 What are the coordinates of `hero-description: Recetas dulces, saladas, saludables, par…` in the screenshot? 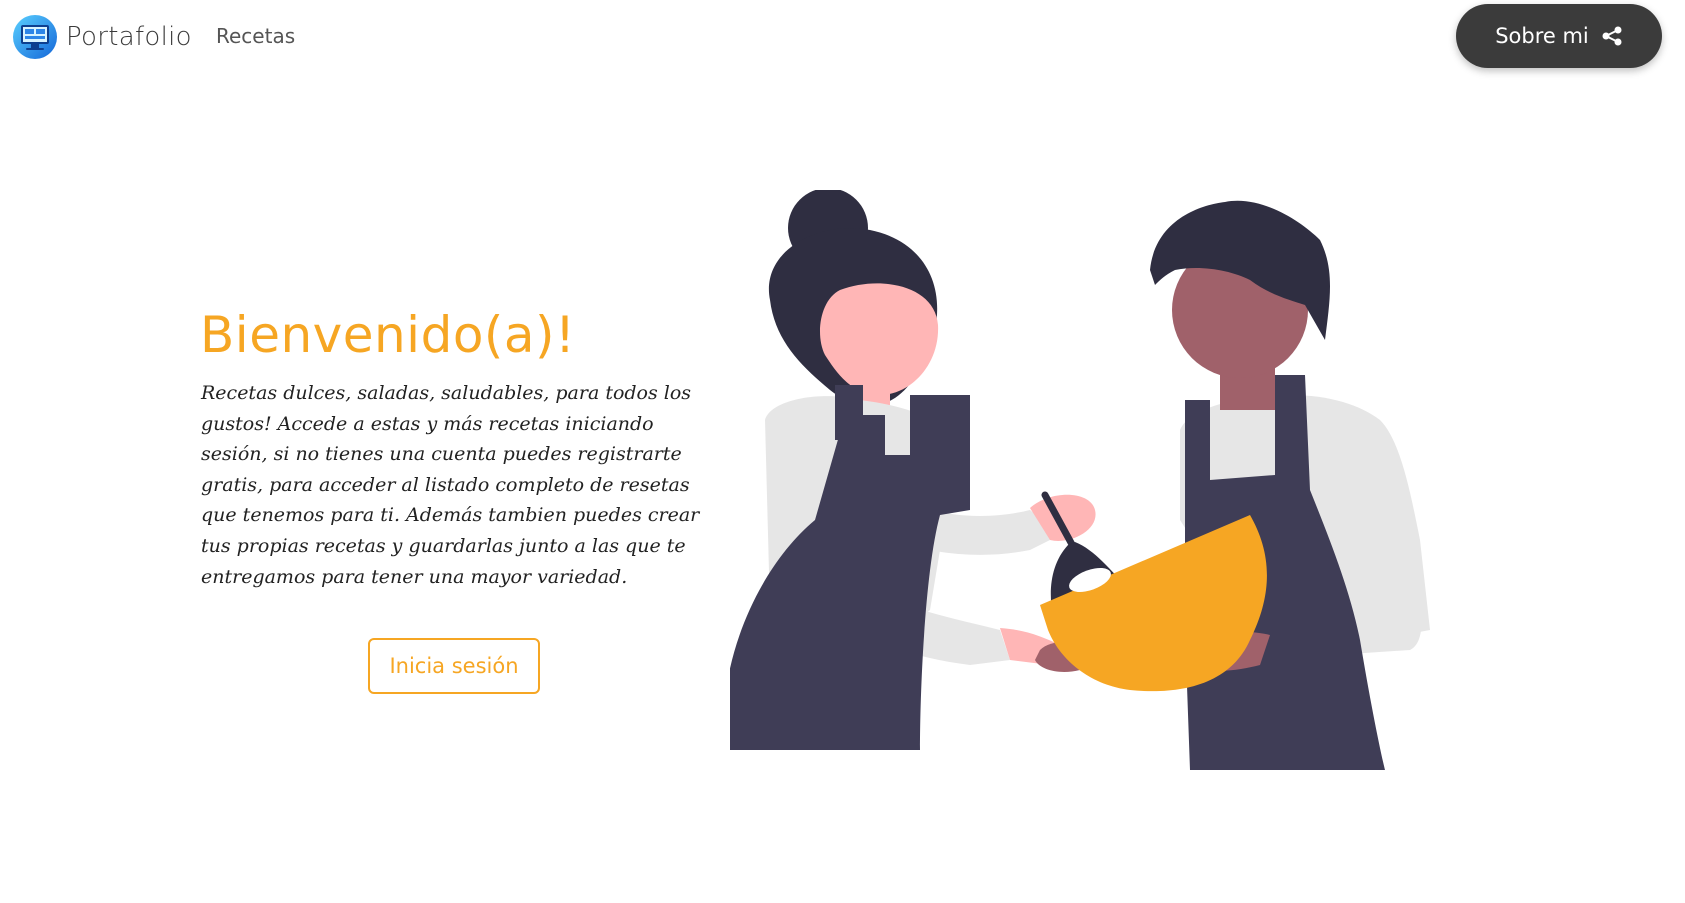 It's located at (450, 485).